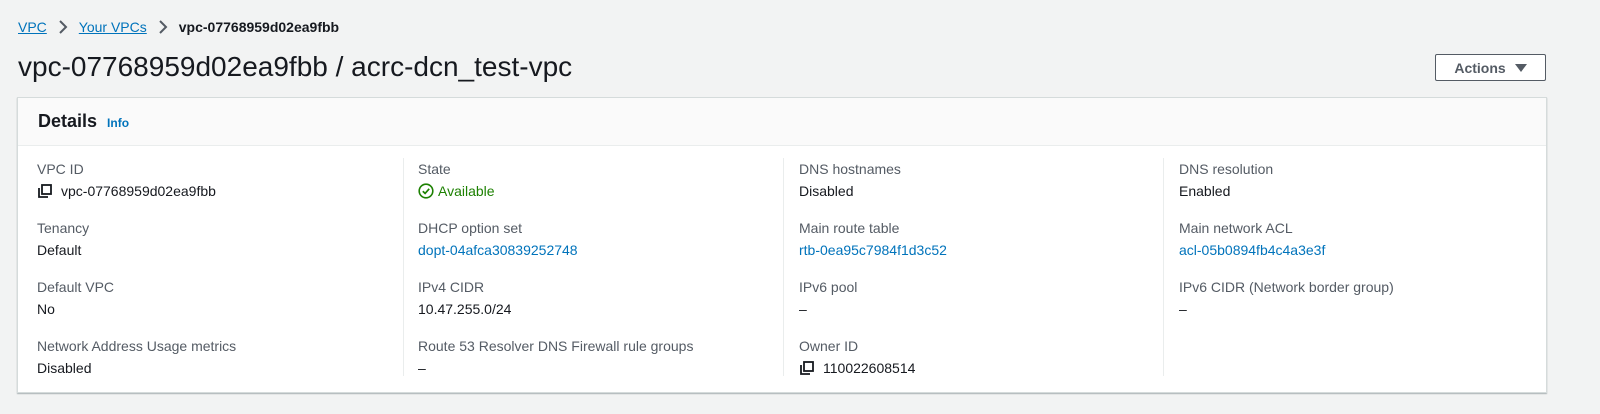 Image resolution: width=1600 pixels, height=414 pixels. I want to click on field-value-link: acl-05b0894fb4c4a3e3f, so click(1252, 250).